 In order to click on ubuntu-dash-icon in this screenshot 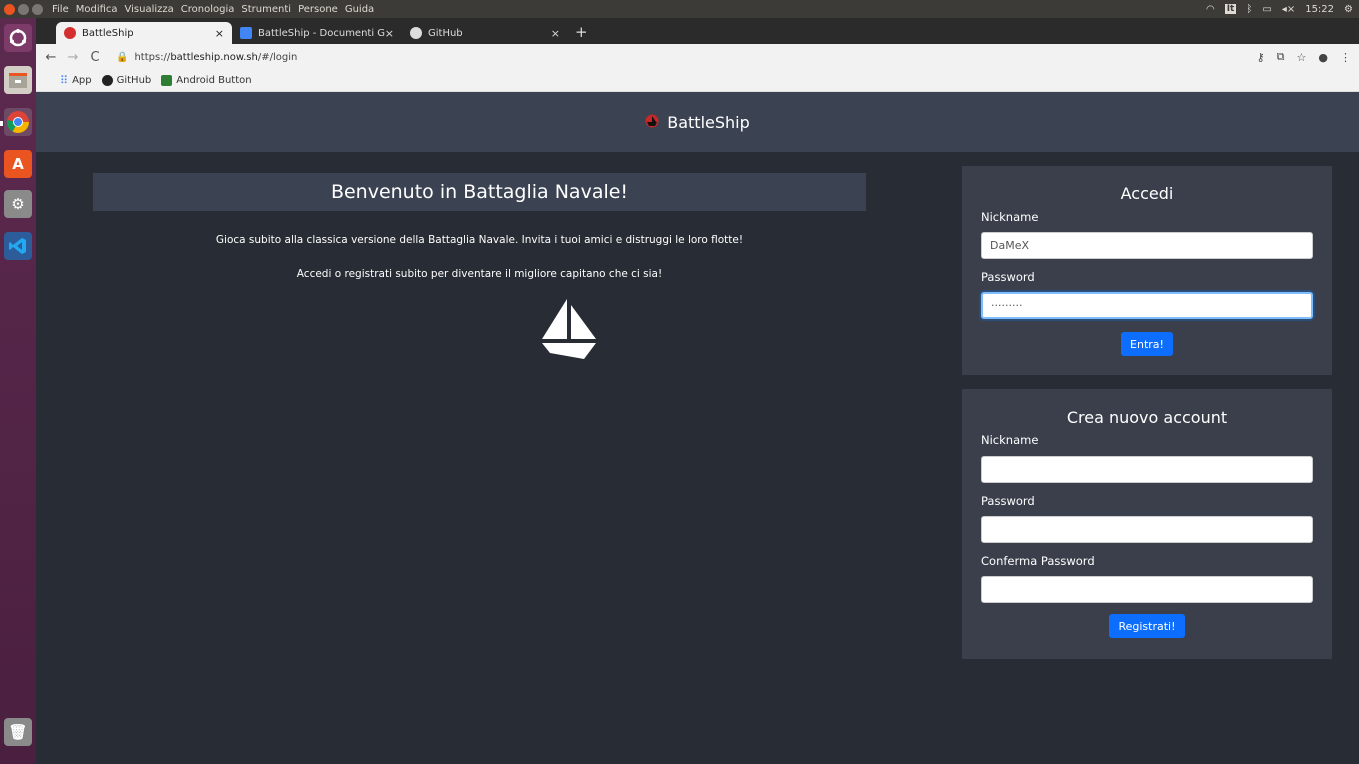, I will do `click(18, 38)`.